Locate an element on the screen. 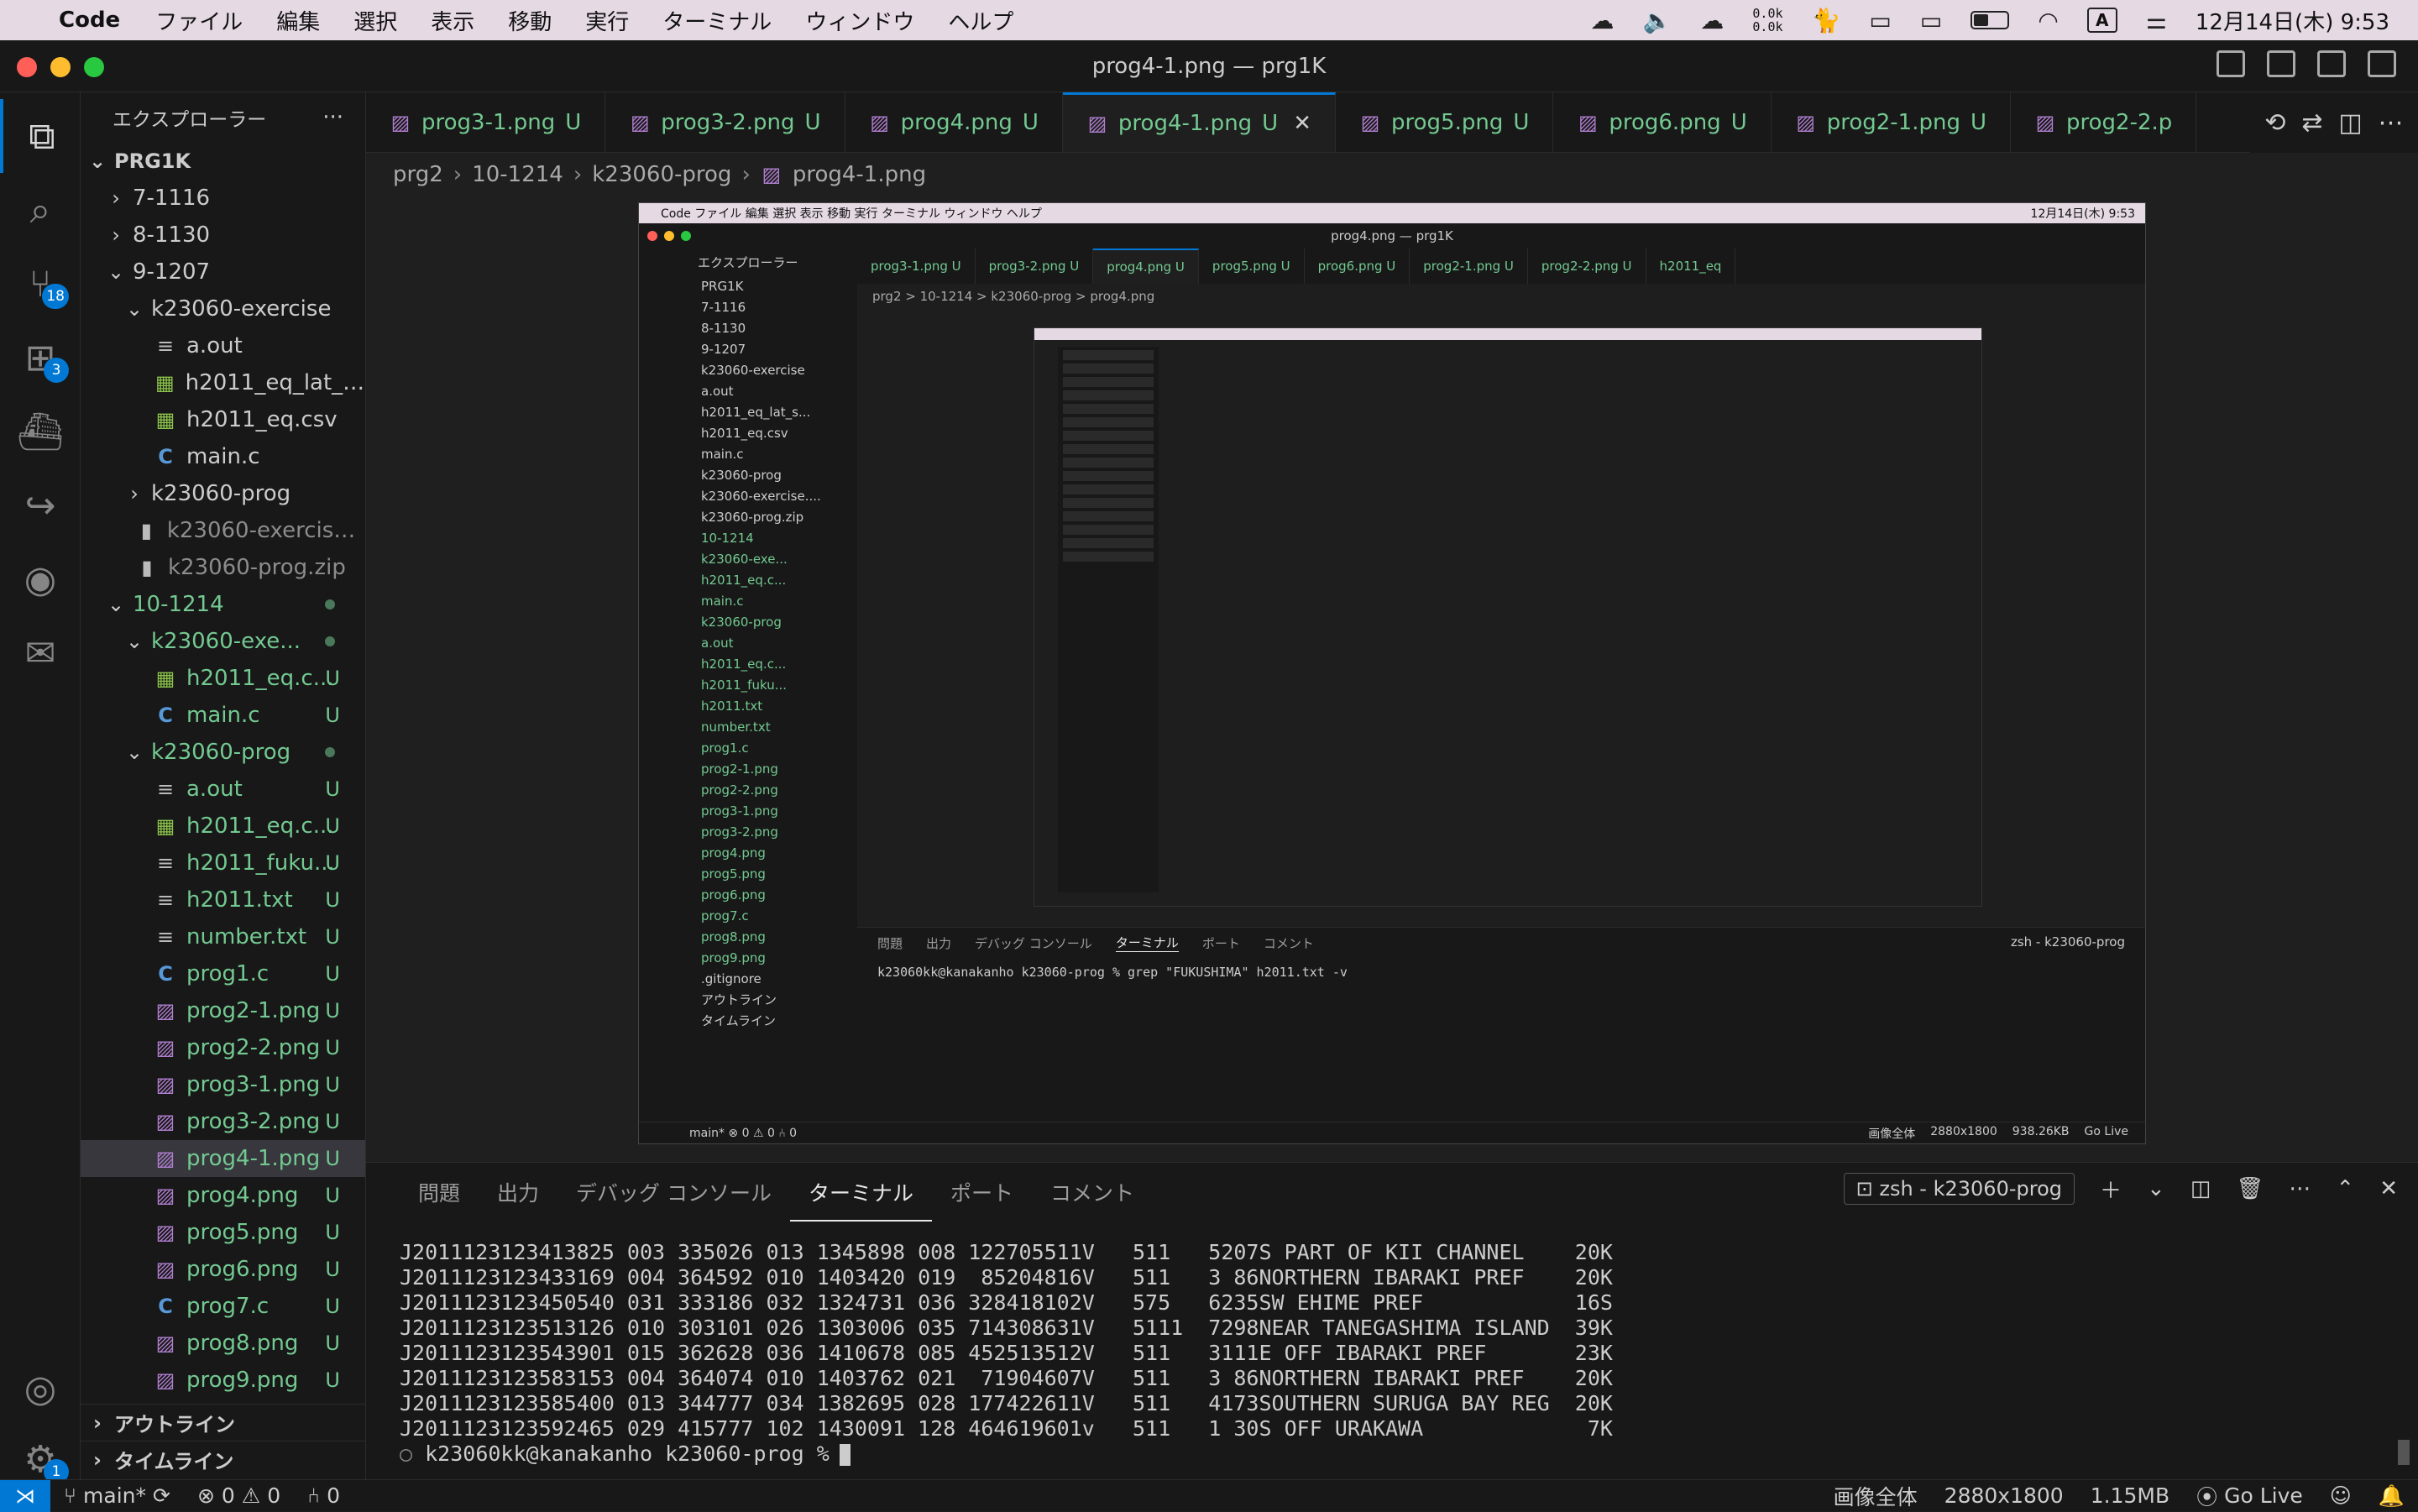 This screenshot has height=1512, width=2418. network-monitor: 0.0k 0.0k is located at coordinates (1767, 20).